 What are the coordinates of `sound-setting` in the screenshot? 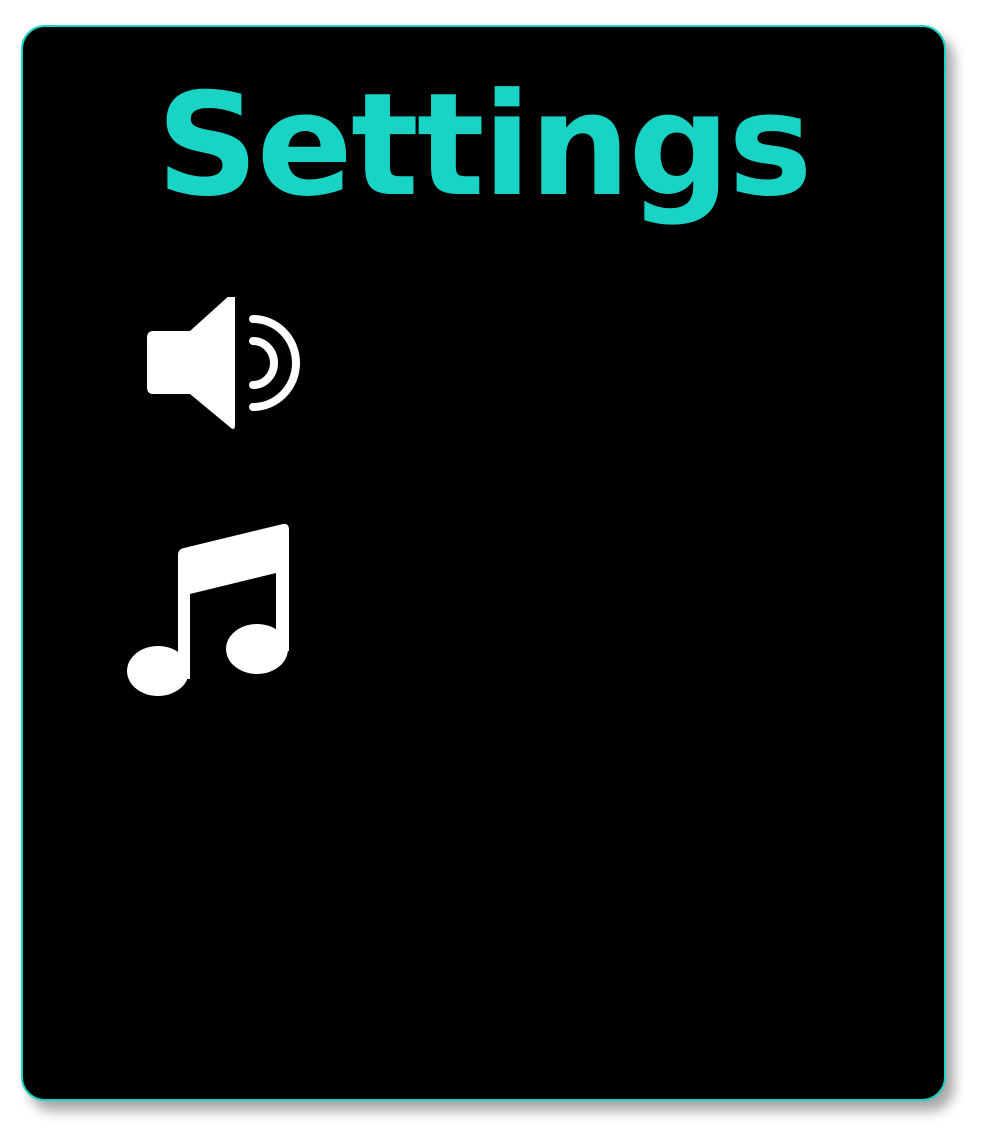 It's located at (483, 367).